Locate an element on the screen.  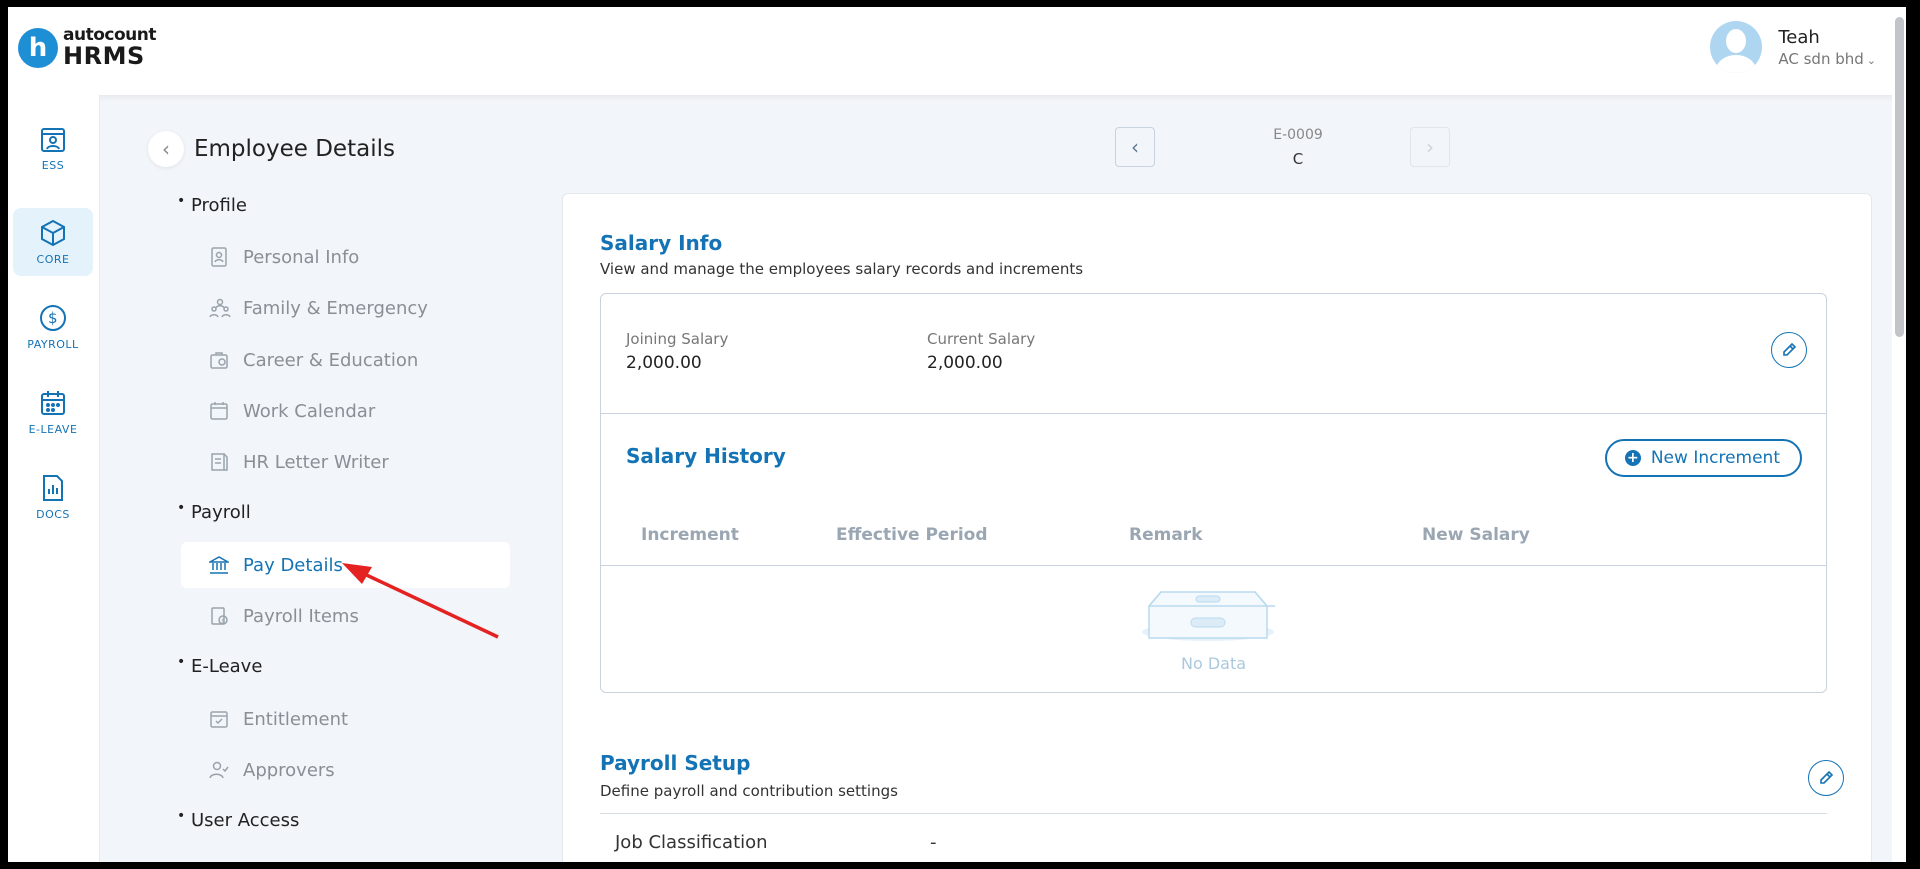
employee-name: C is located at coordinates (1298, 159).